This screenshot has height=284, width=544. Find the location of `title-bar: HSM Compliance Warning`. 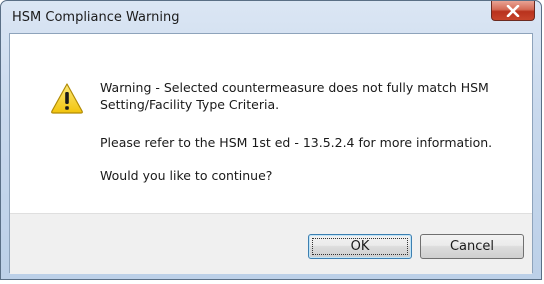

title-bar: HSM Compliance Warning is located at coordinates (271, 17).